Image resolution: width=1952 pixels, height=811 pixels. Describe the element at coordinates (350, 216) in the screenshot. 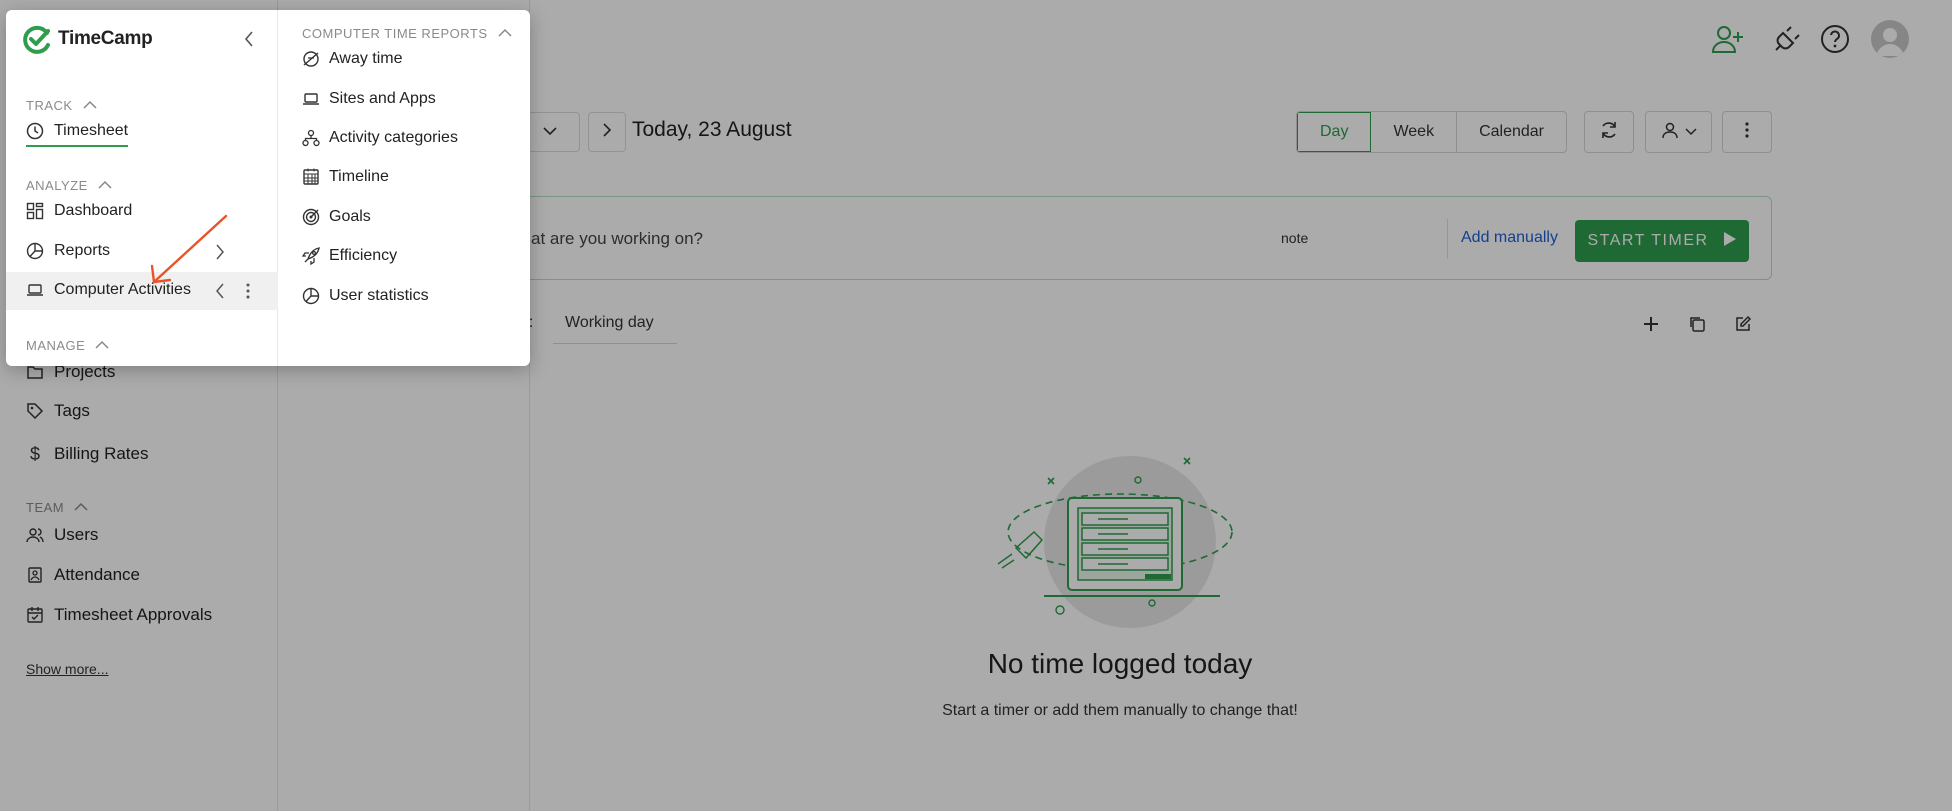

I see `submenu-item-label: Goals` at that location.